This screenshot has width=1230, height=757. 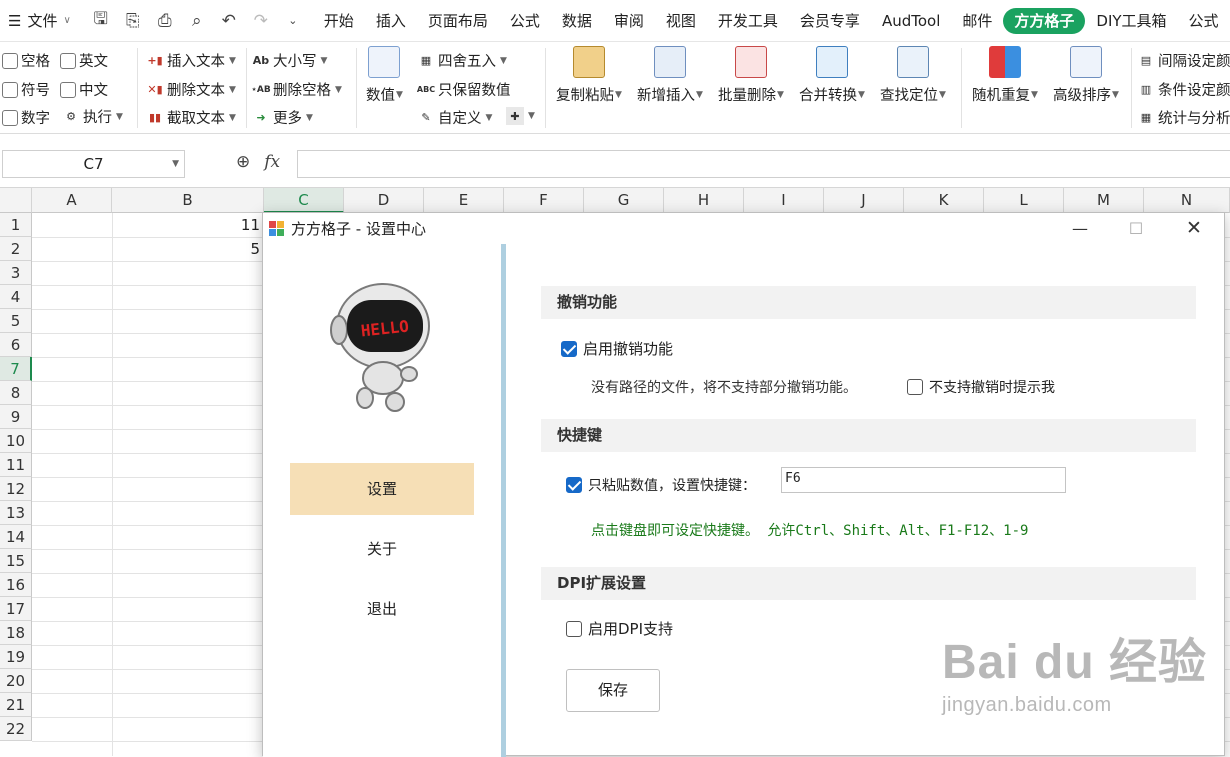 I want to click on row-header: 11, so click(x=16, y=465).